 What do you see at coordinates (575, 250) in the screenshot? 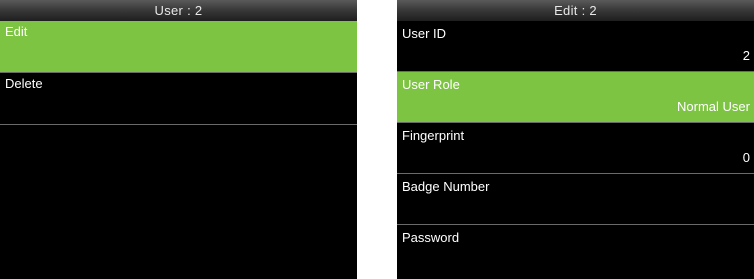
I see `field-password: Password` at bounding box center [575, 250].